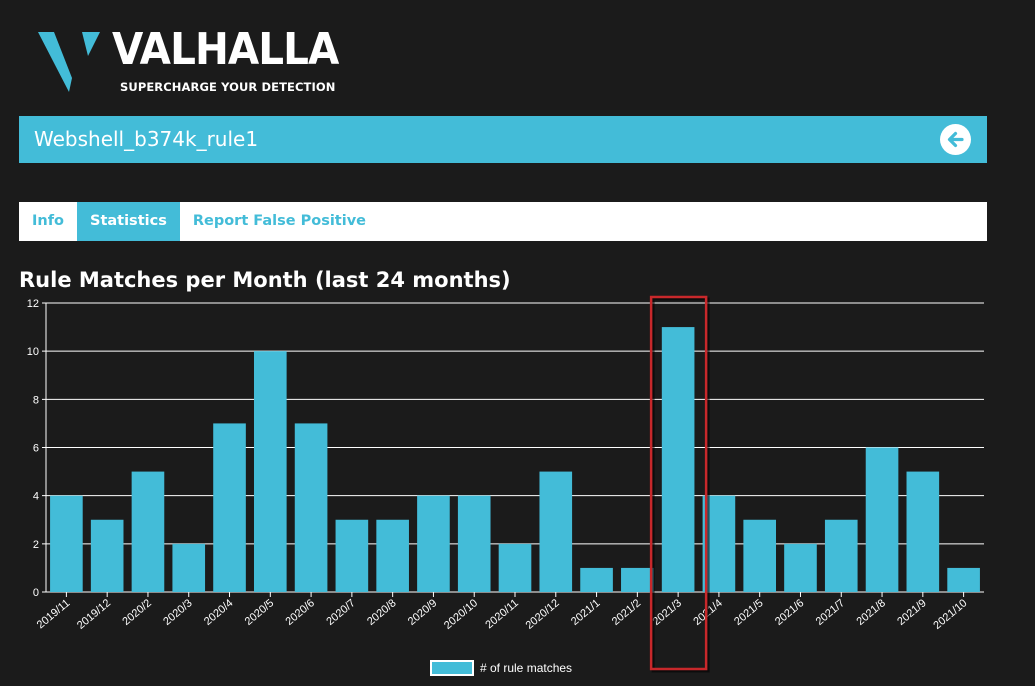 The height and width of the screenshot is (686, 1035). I want to click on arrow-left-circle-icon, so click(955, 139).